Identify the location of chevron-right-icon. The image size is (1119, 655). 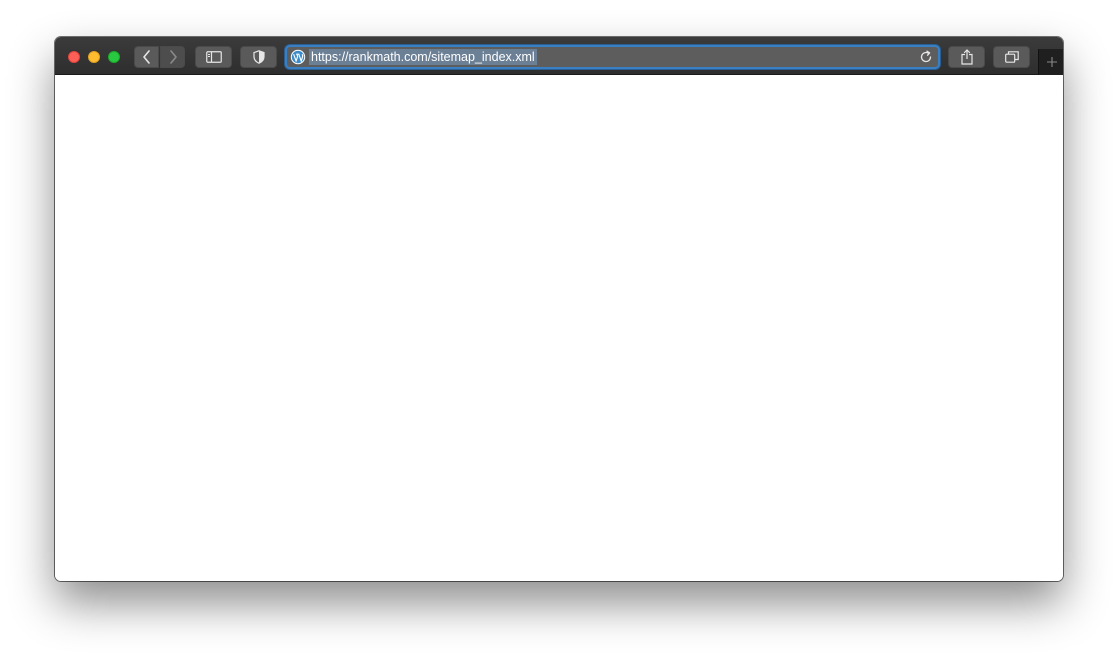
(173, 57).